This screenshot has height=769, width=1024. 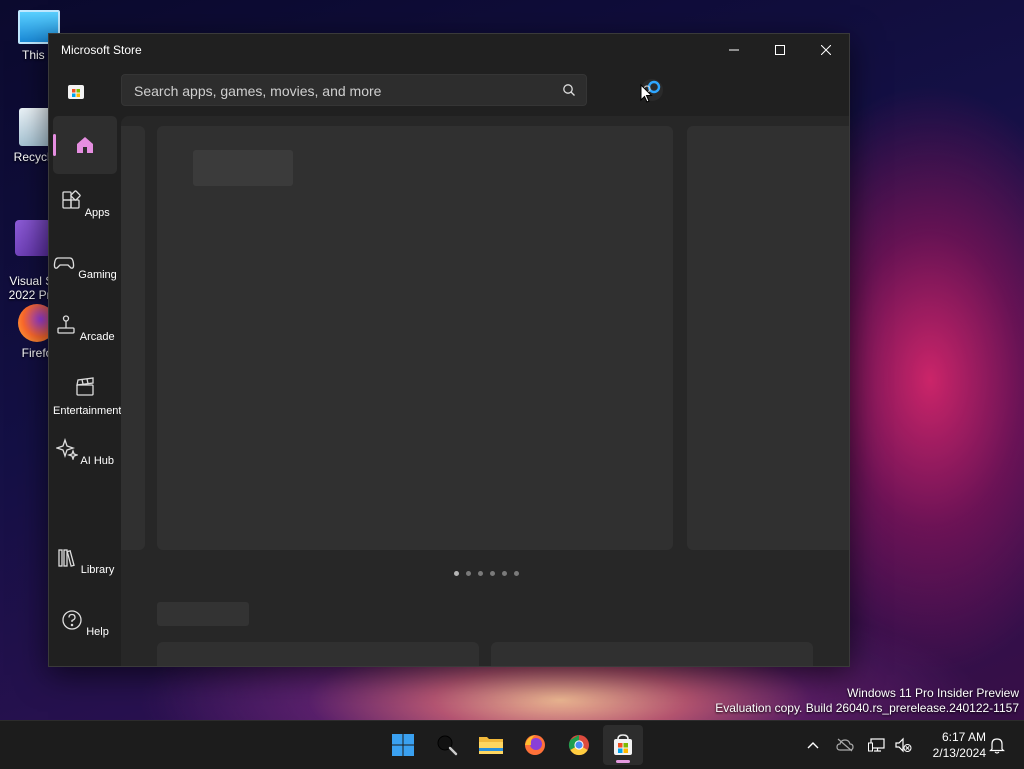 I want to click on sidebar-item-label: Help, so click(x=97, y=632).